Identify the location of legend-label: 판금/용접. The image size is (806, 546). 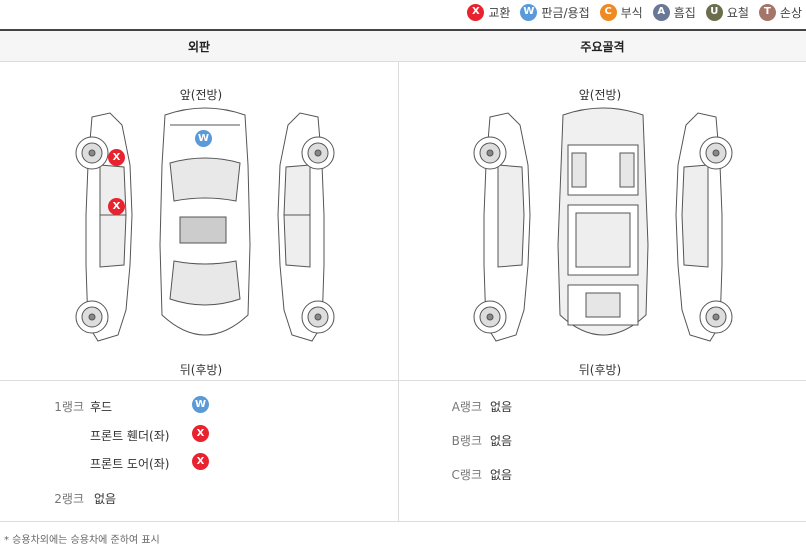
(565, 12).